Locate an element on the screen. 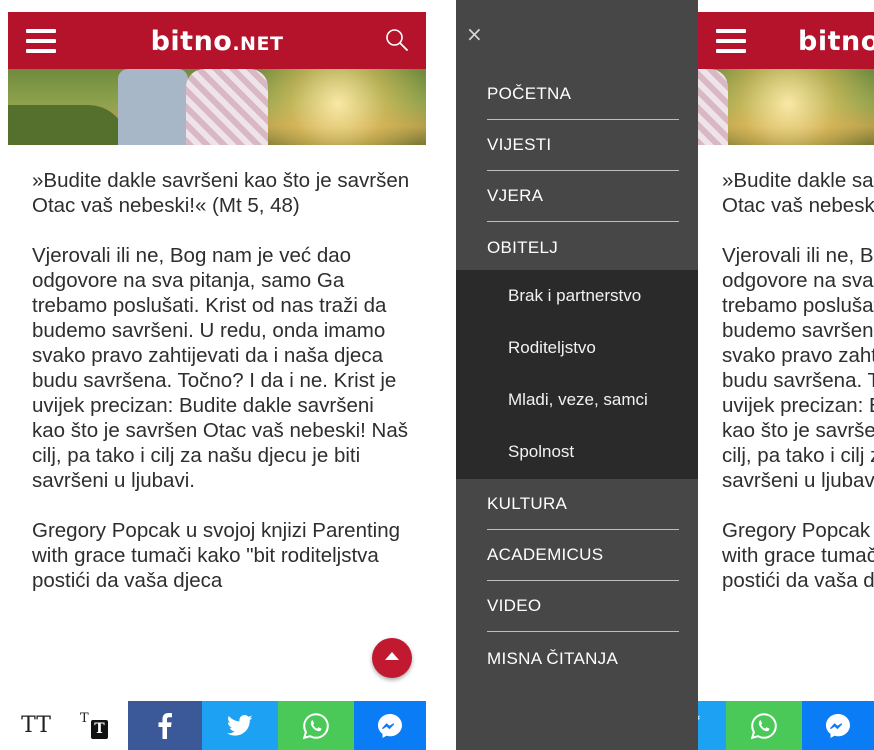  facebook-icon is located at coordinates (165, 725).